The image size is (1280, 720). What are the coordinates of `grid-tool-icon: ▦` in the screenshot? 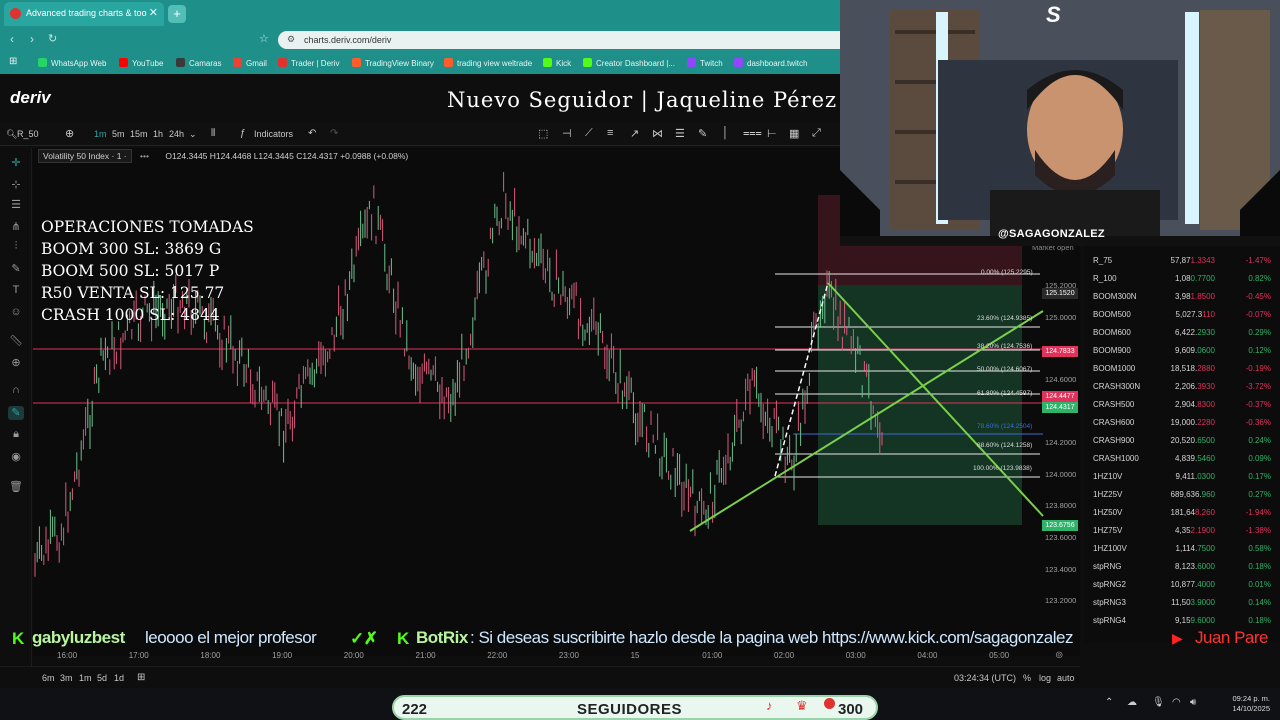 It's located at (794, 133).